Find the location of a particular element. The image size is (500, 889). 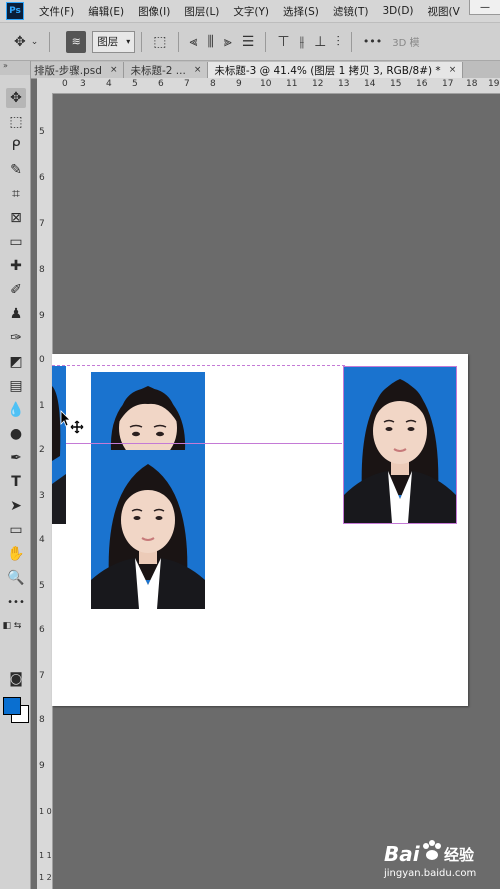

id-photo-cropped-top is located at coordinates (148, 411).